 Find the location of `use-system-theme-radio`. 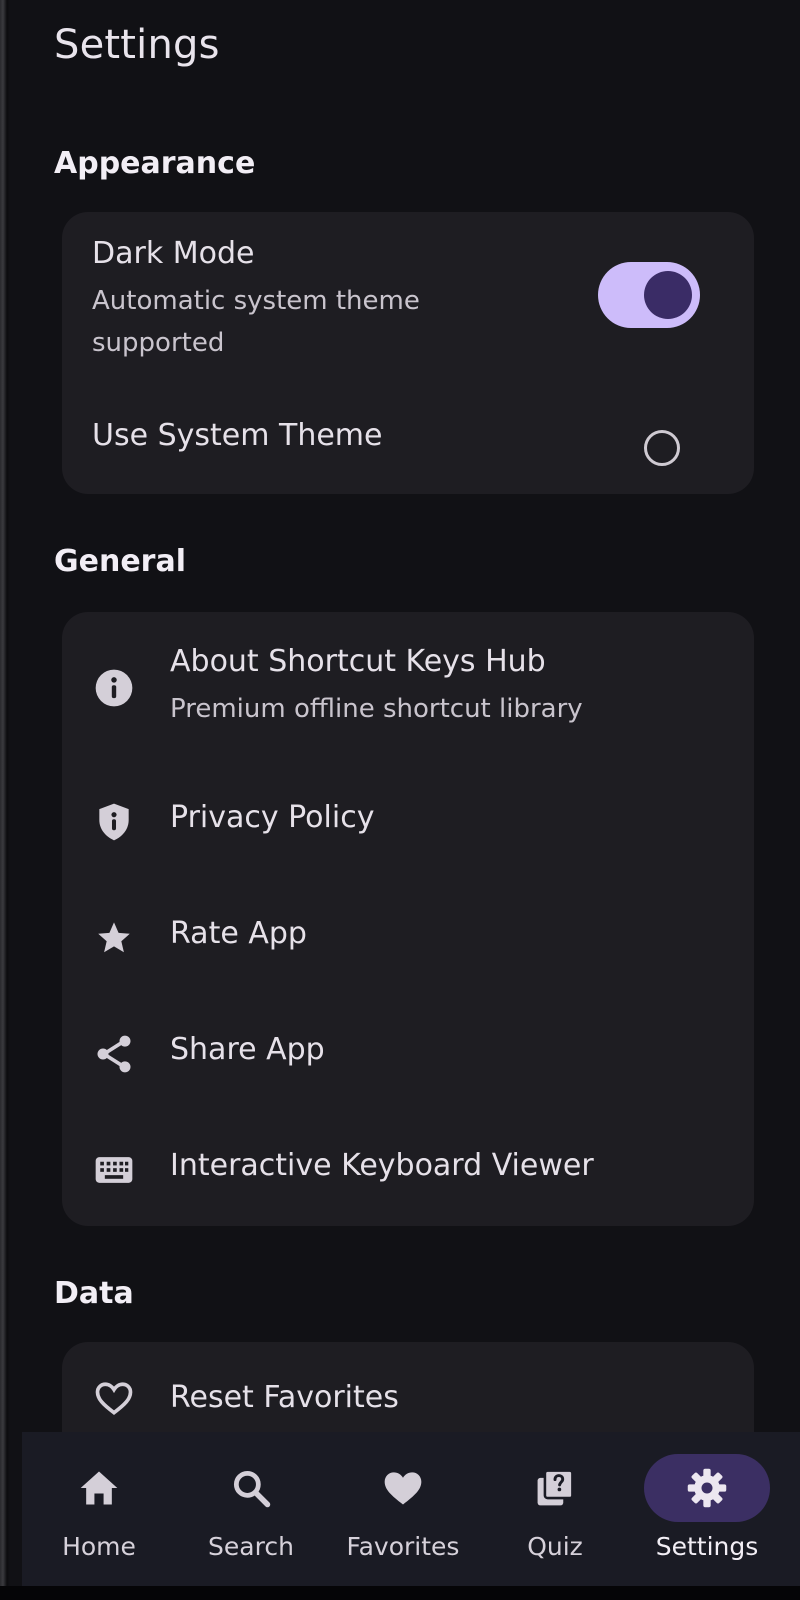

use-system-theme-radio is located at coordinates (662, 448).